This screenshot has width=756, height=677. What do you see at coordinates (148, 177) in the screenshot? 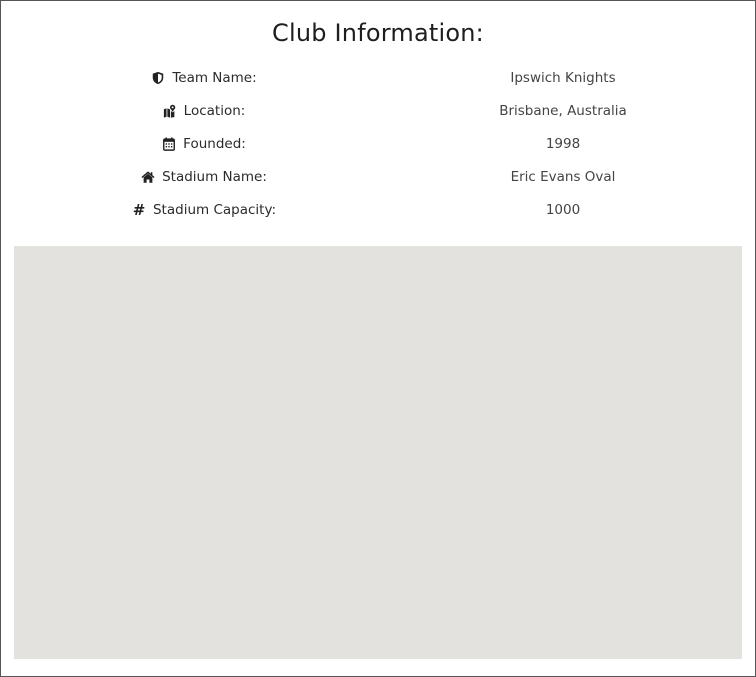
I see `home-icon` at bounding box center [148, 177].